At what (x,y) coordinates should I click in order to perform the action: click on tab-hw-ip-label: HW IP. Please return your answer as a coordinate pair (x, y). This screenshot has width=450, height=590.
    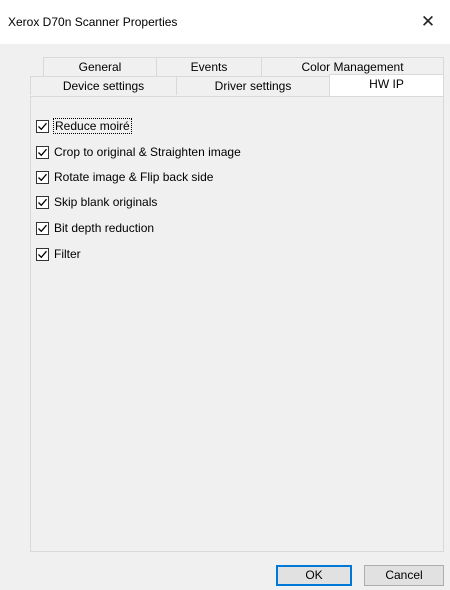
    Looking at the image, I should click on (386, 84).